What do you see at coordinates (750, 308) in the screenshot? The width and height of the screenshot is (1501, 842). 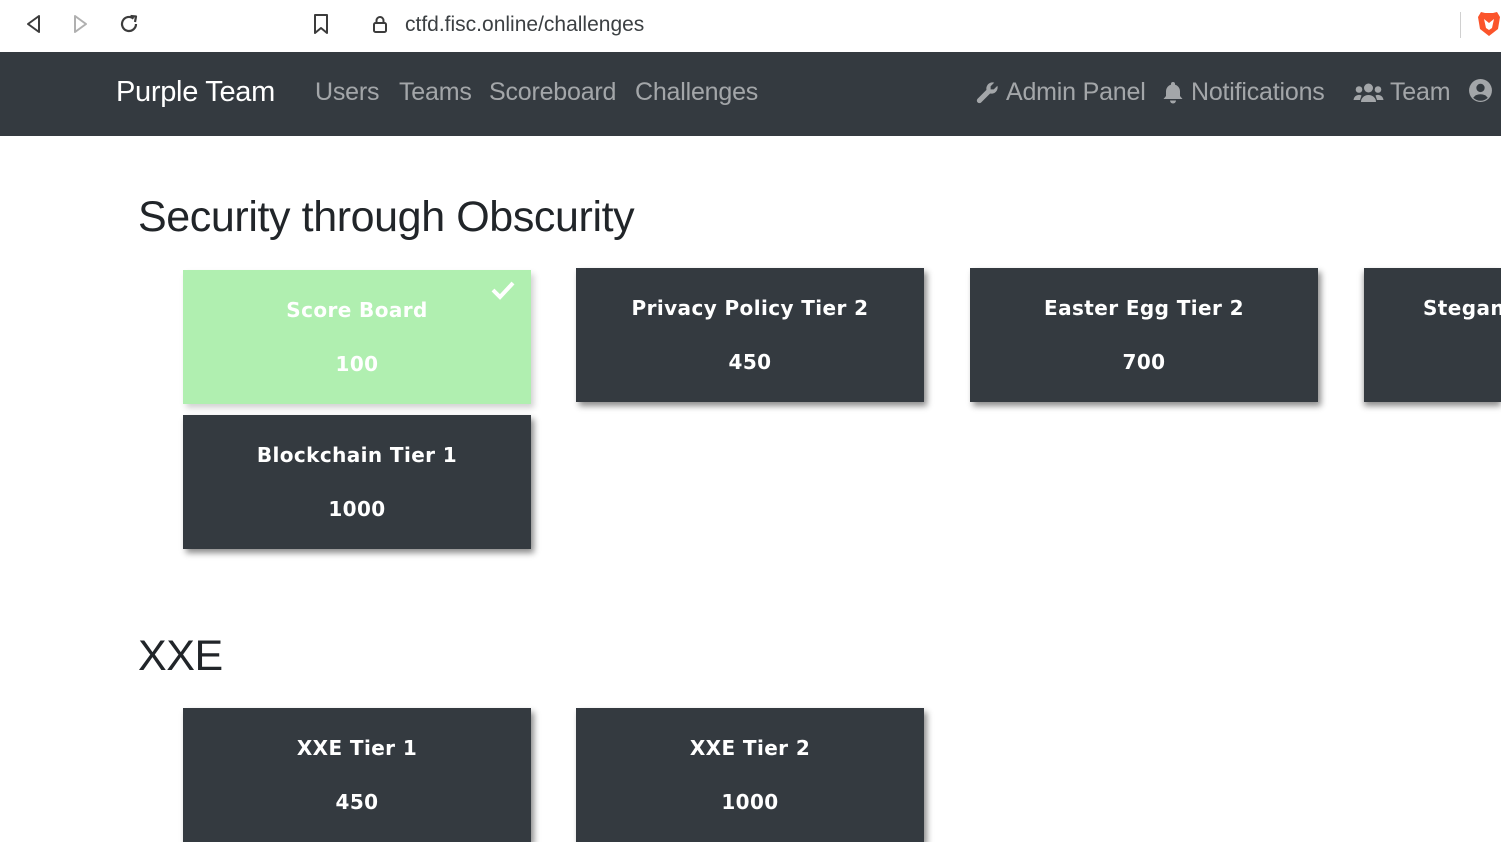 I see `challenge-name: Privacy Policy Tier 2` at bounding box center [750, 308].